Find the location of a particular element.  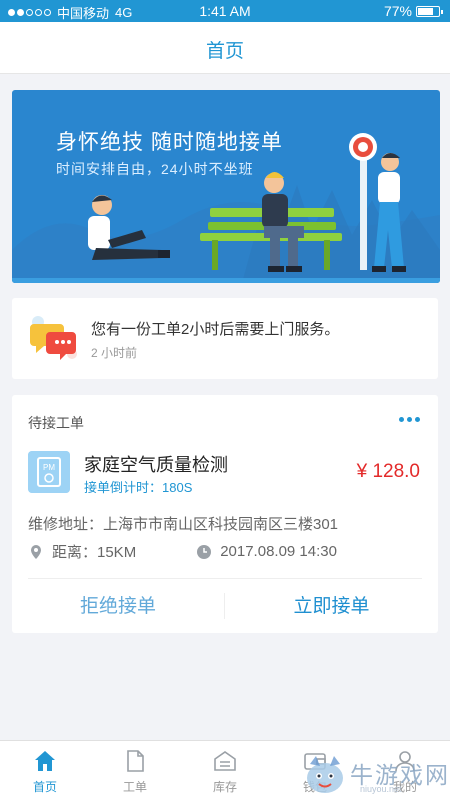

nav-bar: 首页 is located at coordinates (225, 48).